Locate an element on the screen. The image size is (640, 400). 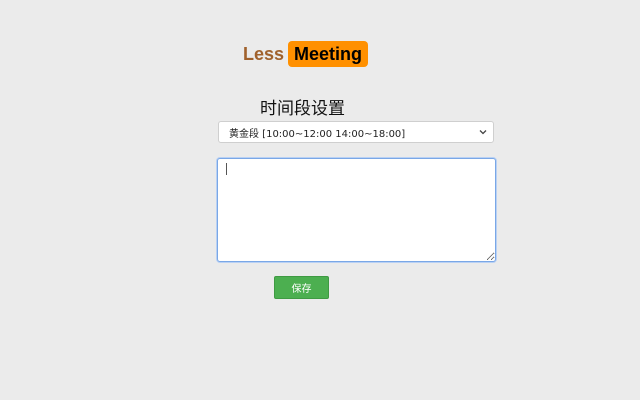
time-period-select: 黄金段 [10:00~12:00 14:00~18:00] is located at coordinates (356, 132).